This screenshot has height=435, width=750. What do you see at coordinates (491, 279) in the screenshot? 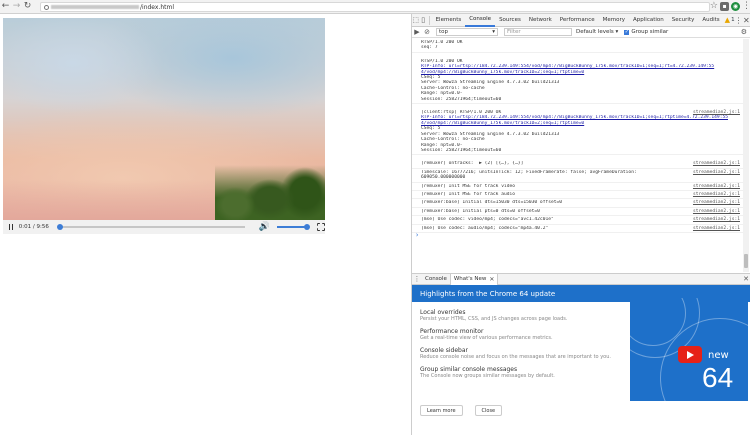
I see `close-tab-icon: ✕` at bounding box center [491, 279].